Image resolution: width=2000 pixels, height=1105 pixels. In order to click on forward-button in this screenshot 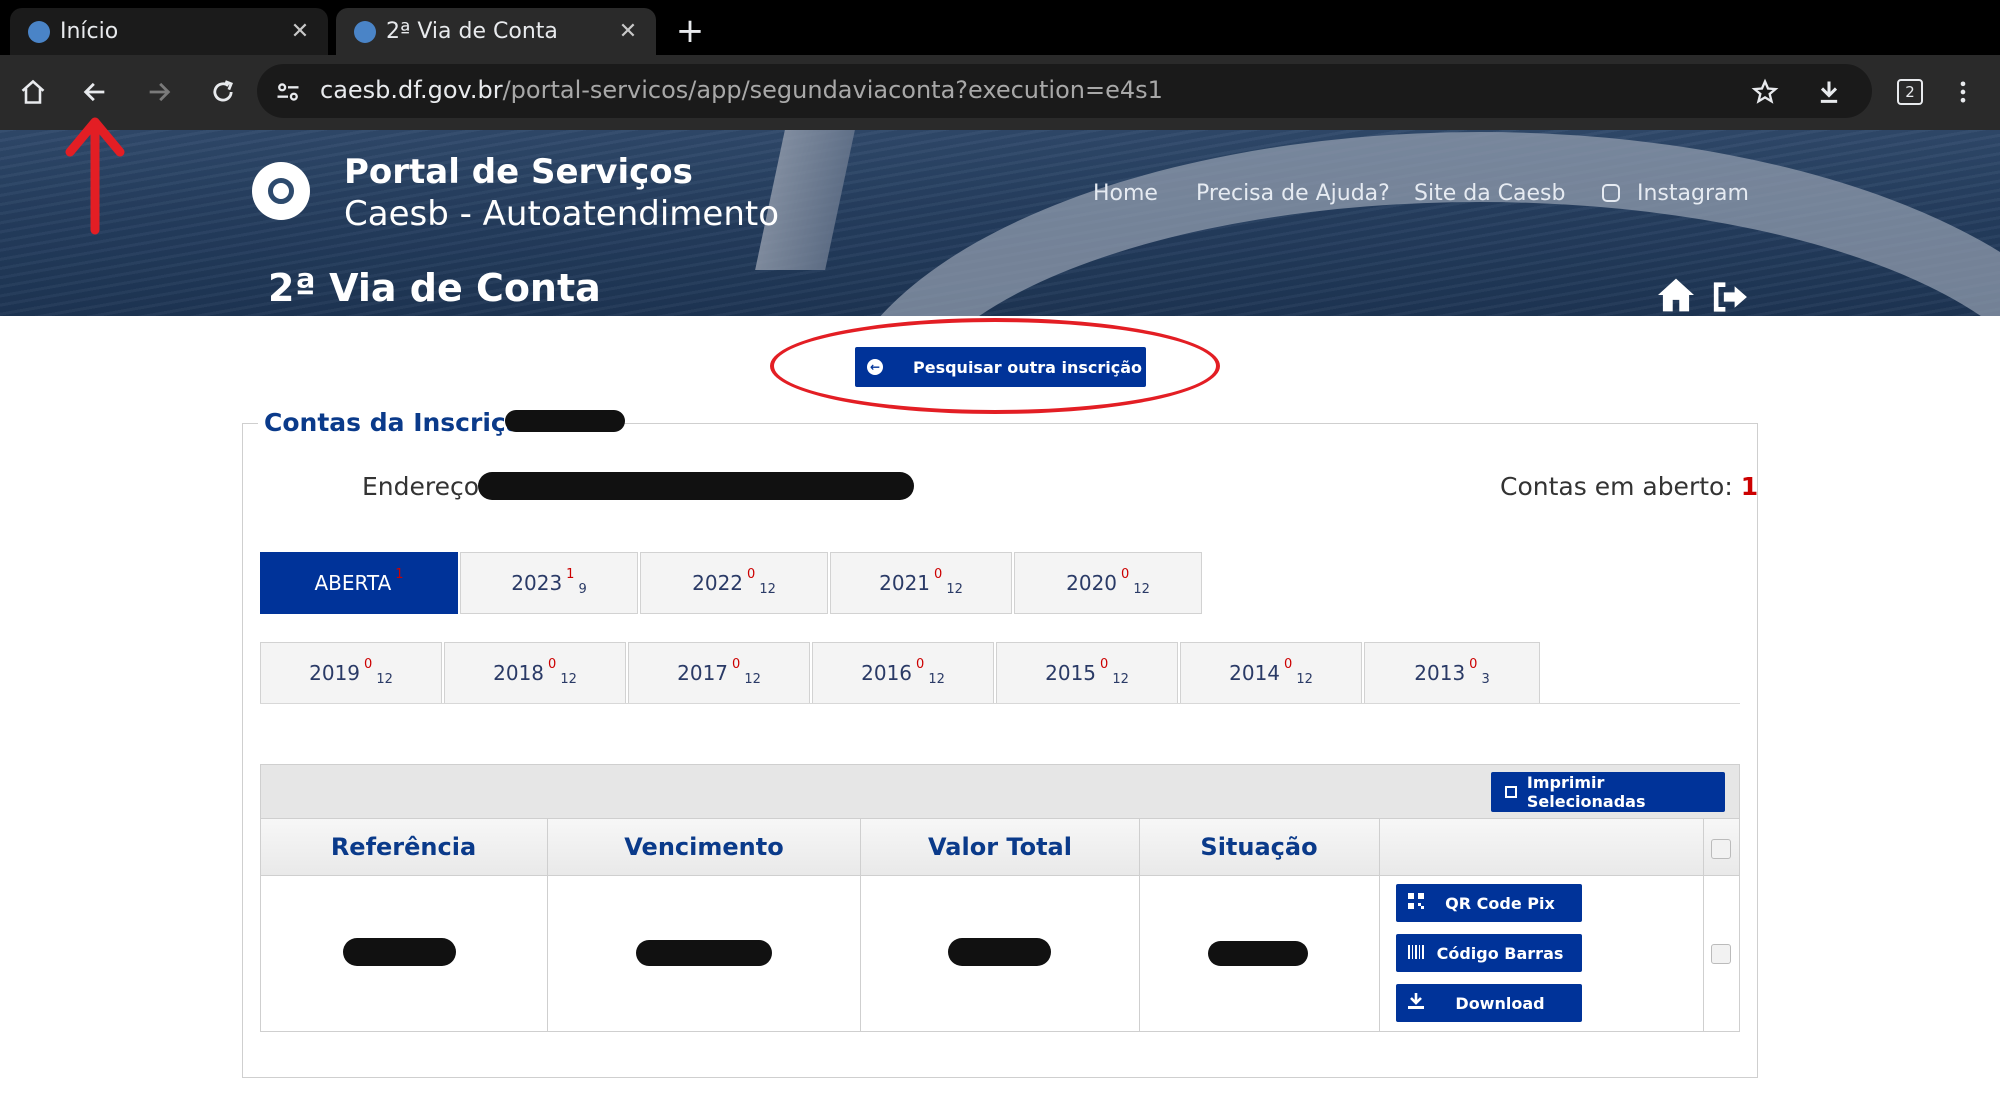, I will do `click(159, 92)`.